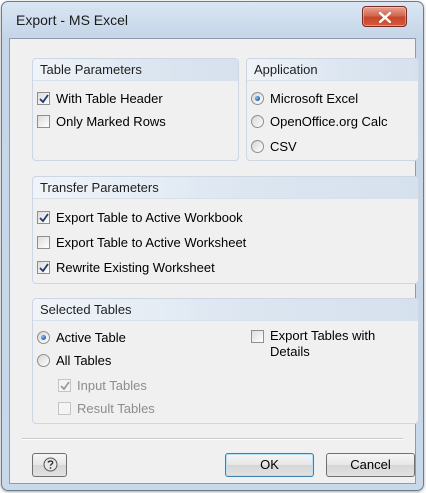  I want to click on export-with-details-option: Export Tables with Details, so click(313, 345).